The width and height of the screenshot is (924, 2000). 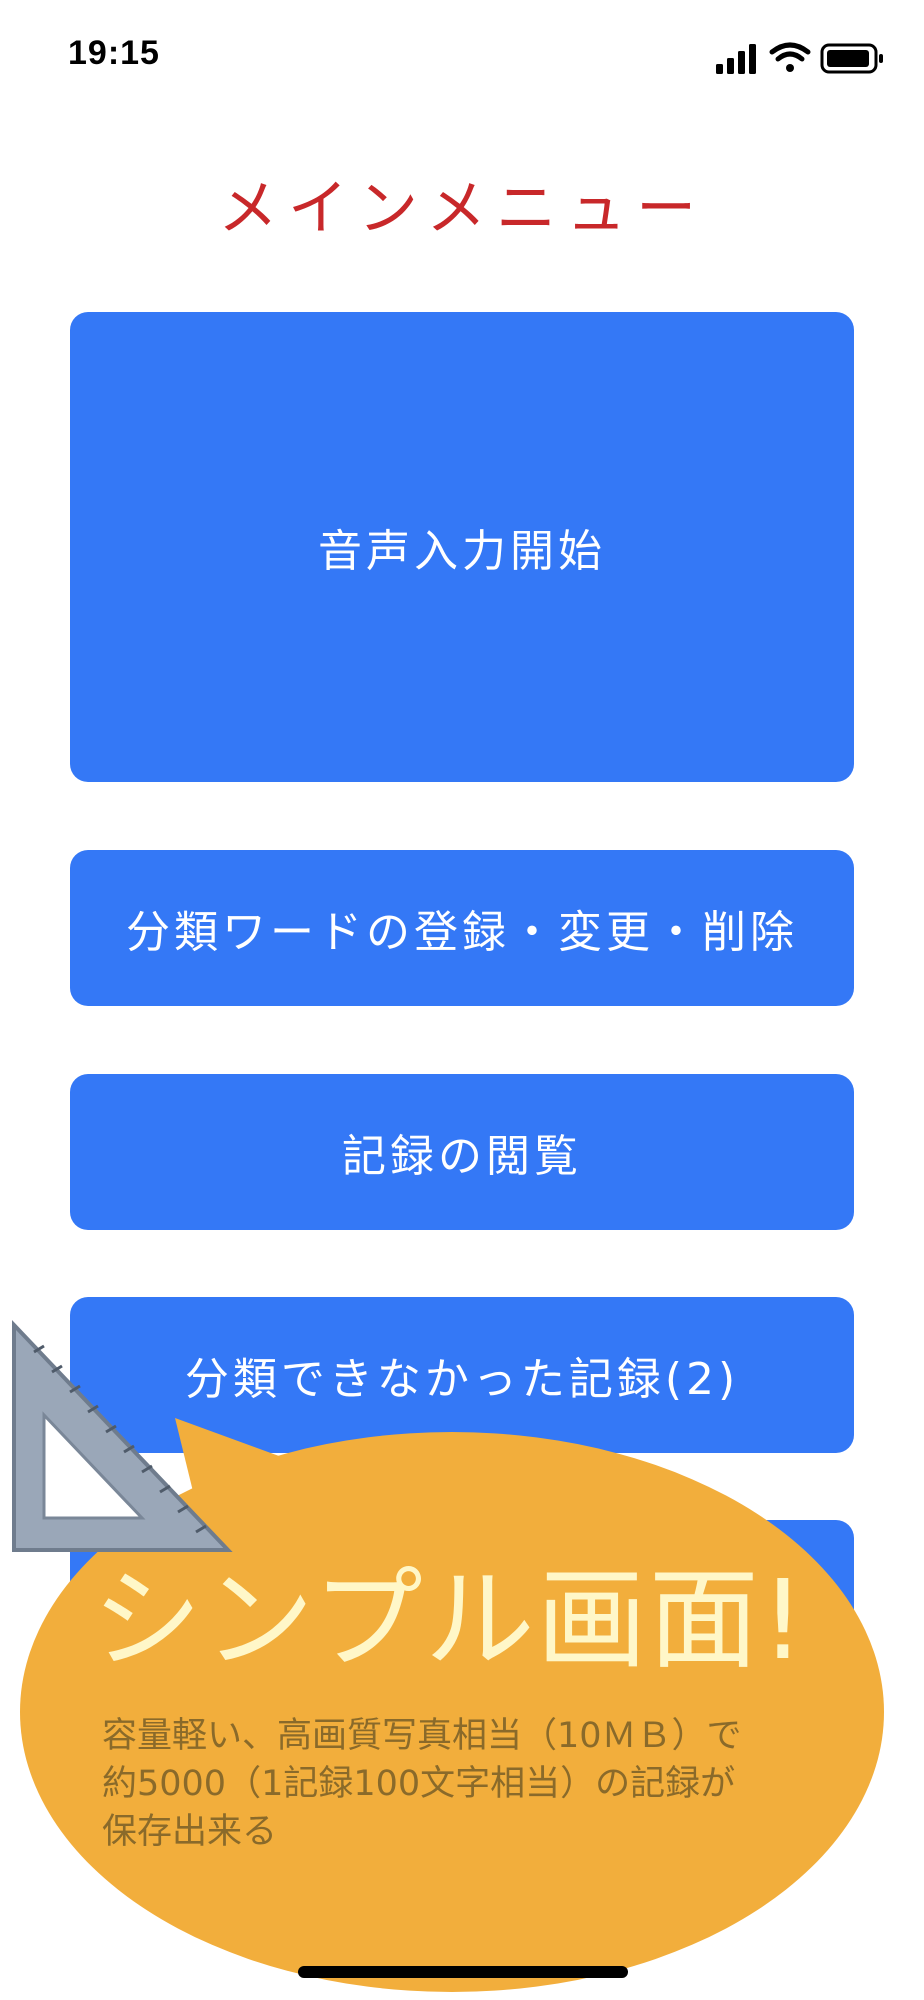 What do you see at coordinates (462, 209) in the screenshot?
I see `page-title: メインメニュー` at bounding box center [462, 209].